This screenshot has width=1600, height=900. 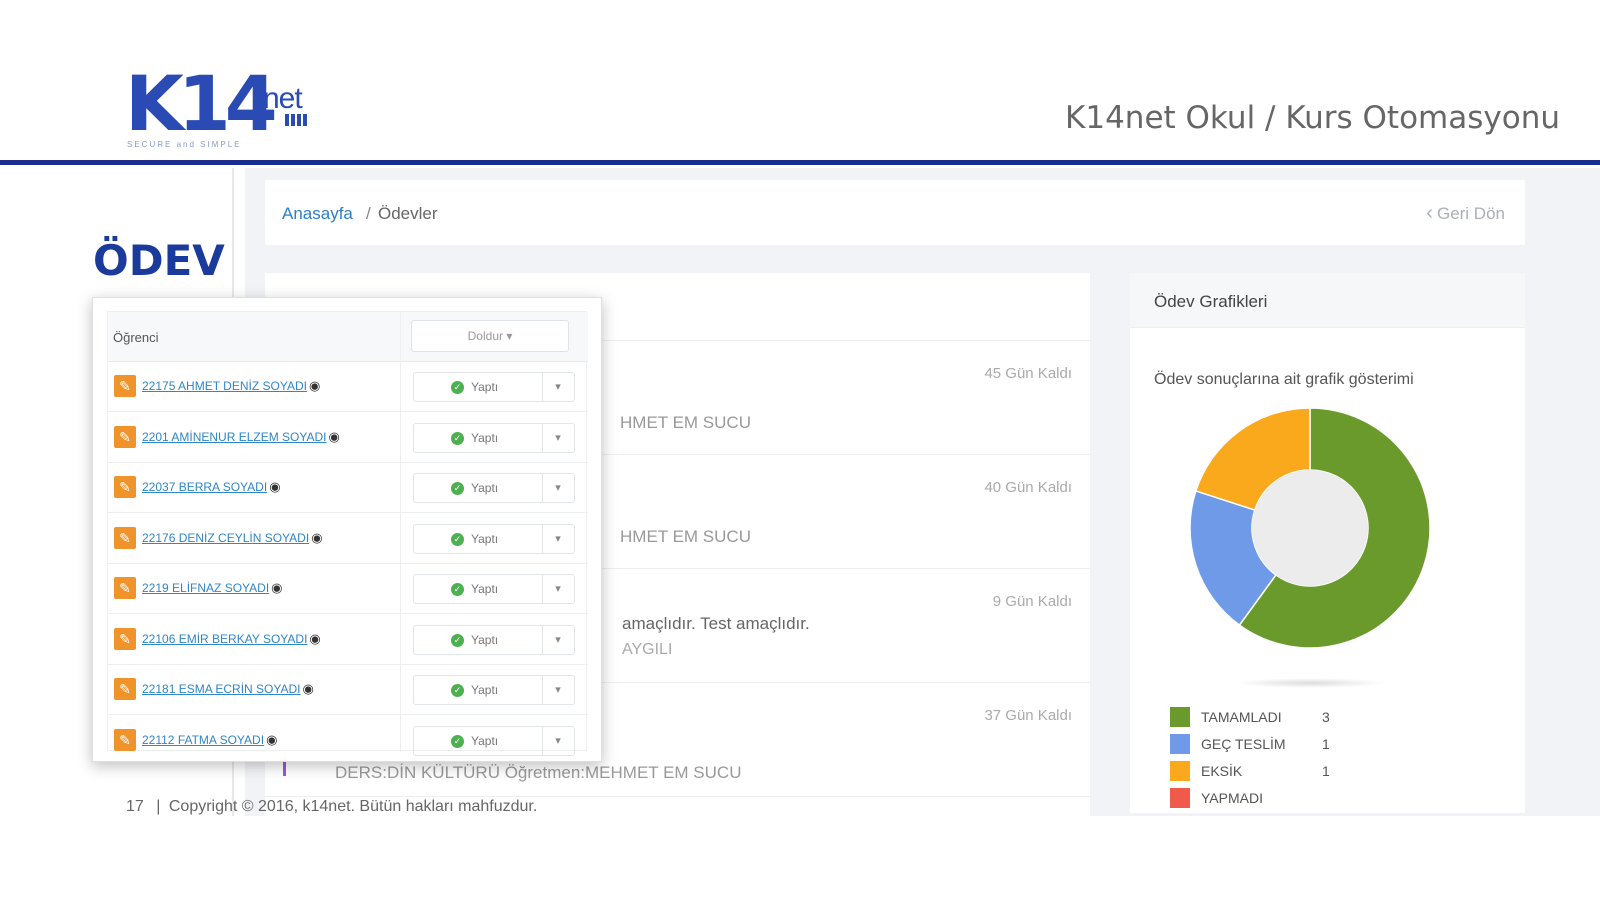 What do you see at coordinates (1312, 118) in the screenshot?
I see `slide-title: K14net Okul / Kurs Otomasyonu` at bounding box center [1312, 118].